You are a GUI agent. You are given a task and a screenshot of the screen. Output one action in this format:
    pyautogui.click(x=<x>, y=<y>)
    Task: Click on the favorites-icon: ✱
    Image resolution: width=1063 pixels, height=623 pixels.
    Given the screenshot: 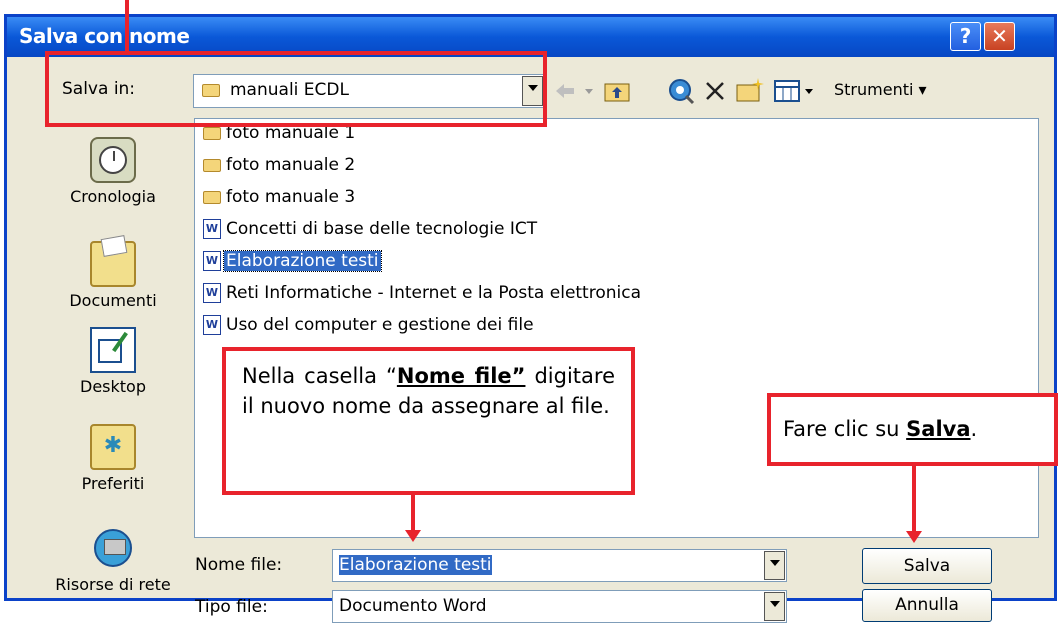 What is the action you would take?
    pyautogui.click(x=113, y=447)
    